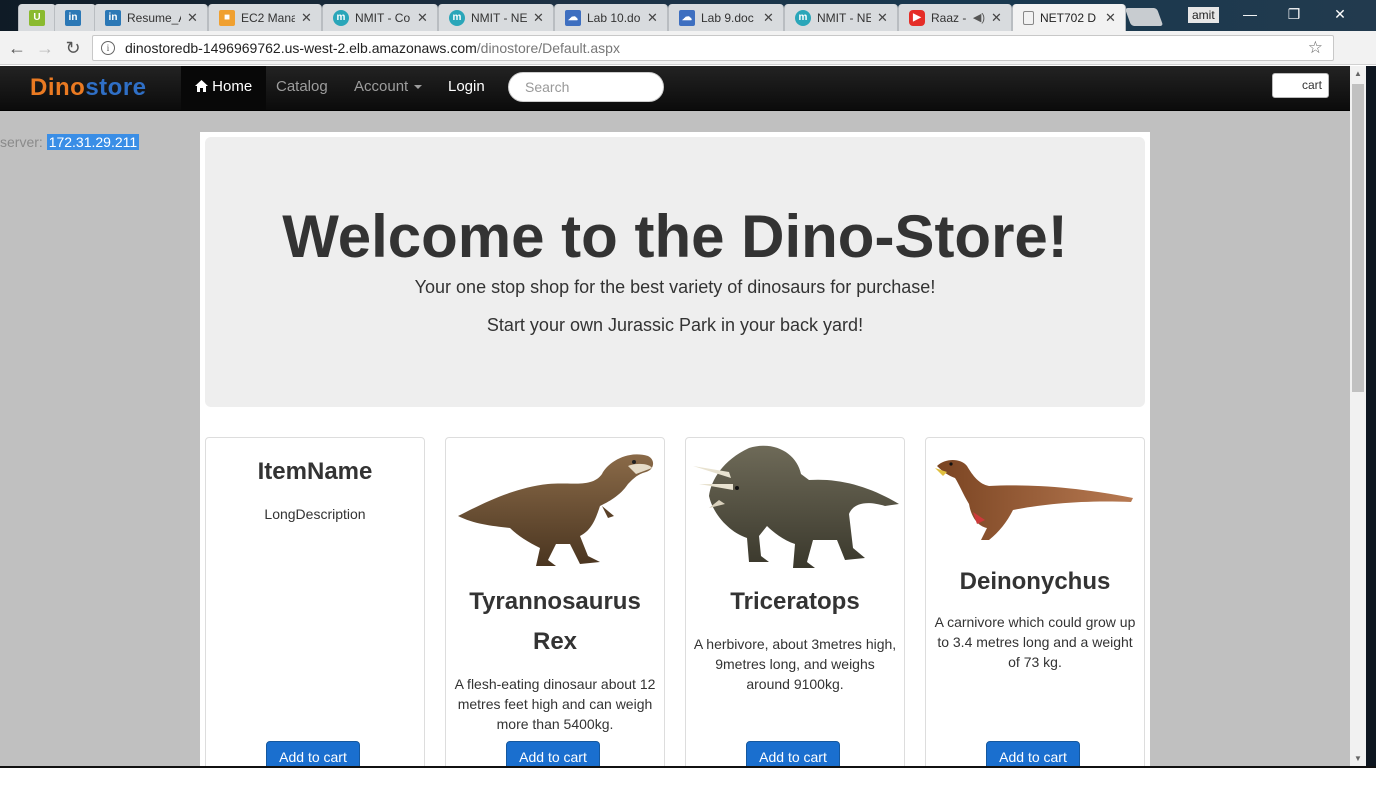 This screenshot has width=1376, height=788. I want to click on aws-icon: ■, so click(227, 17).